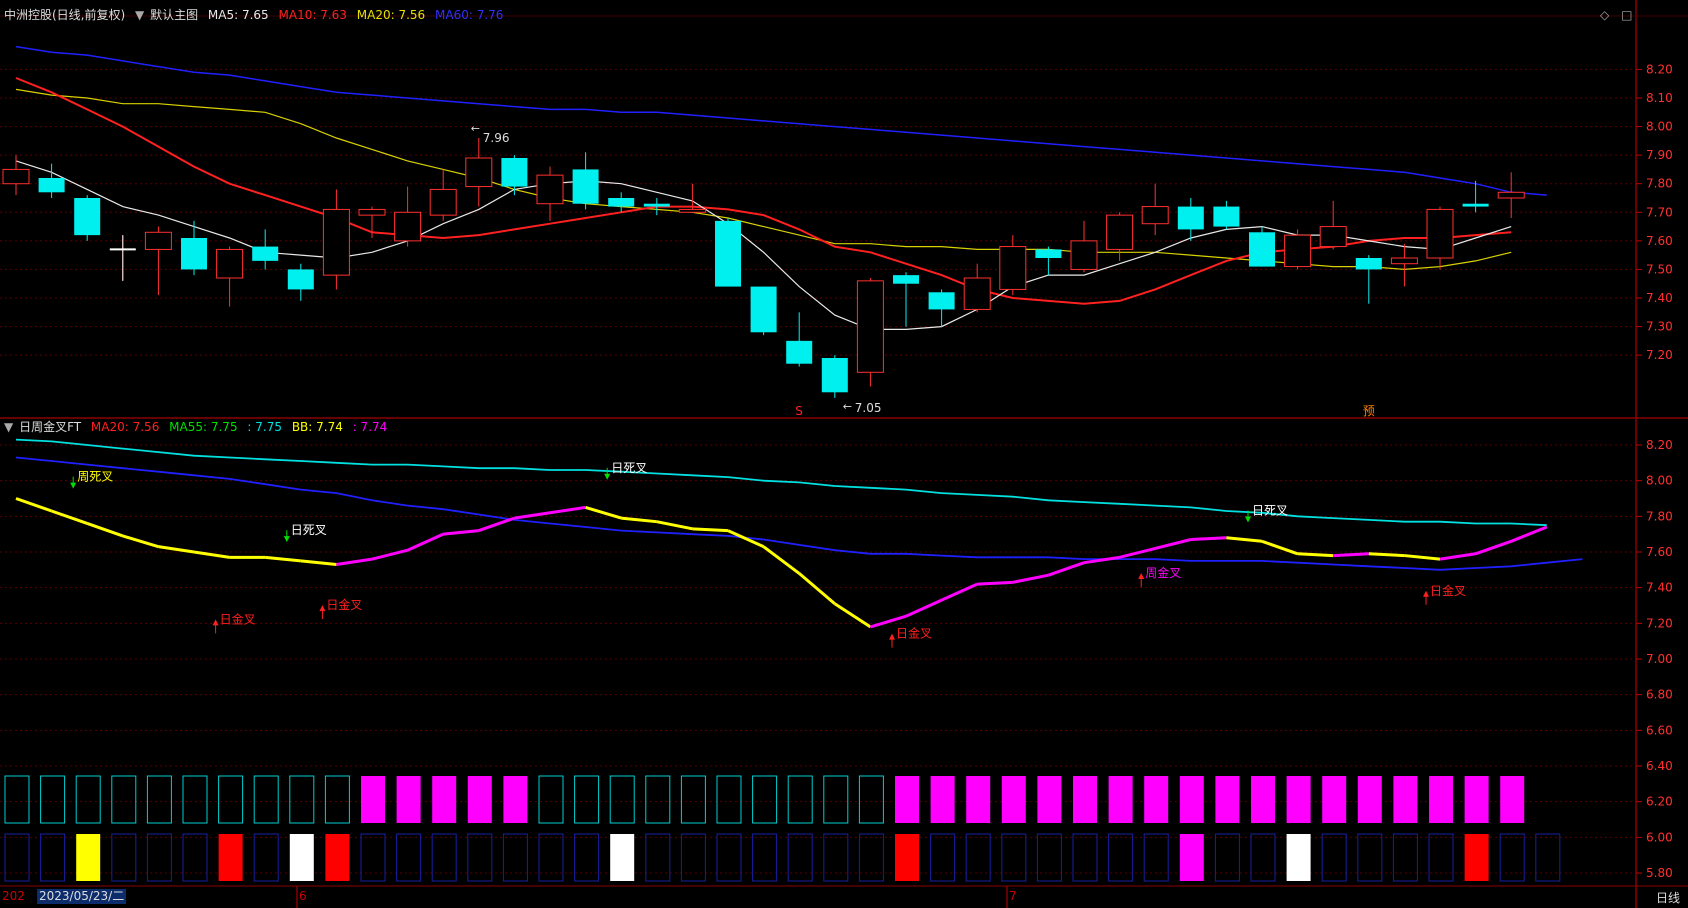 Image resolution: width=1688 pixels, height=908 pixels. I want to click on low-arrow: ←, so click(847, 406).